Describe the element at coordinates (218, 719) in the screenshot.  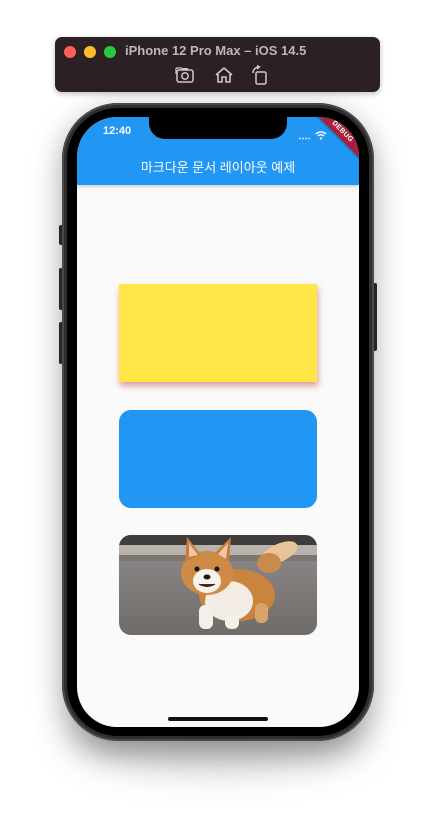
I see `home-indicator` at that location.